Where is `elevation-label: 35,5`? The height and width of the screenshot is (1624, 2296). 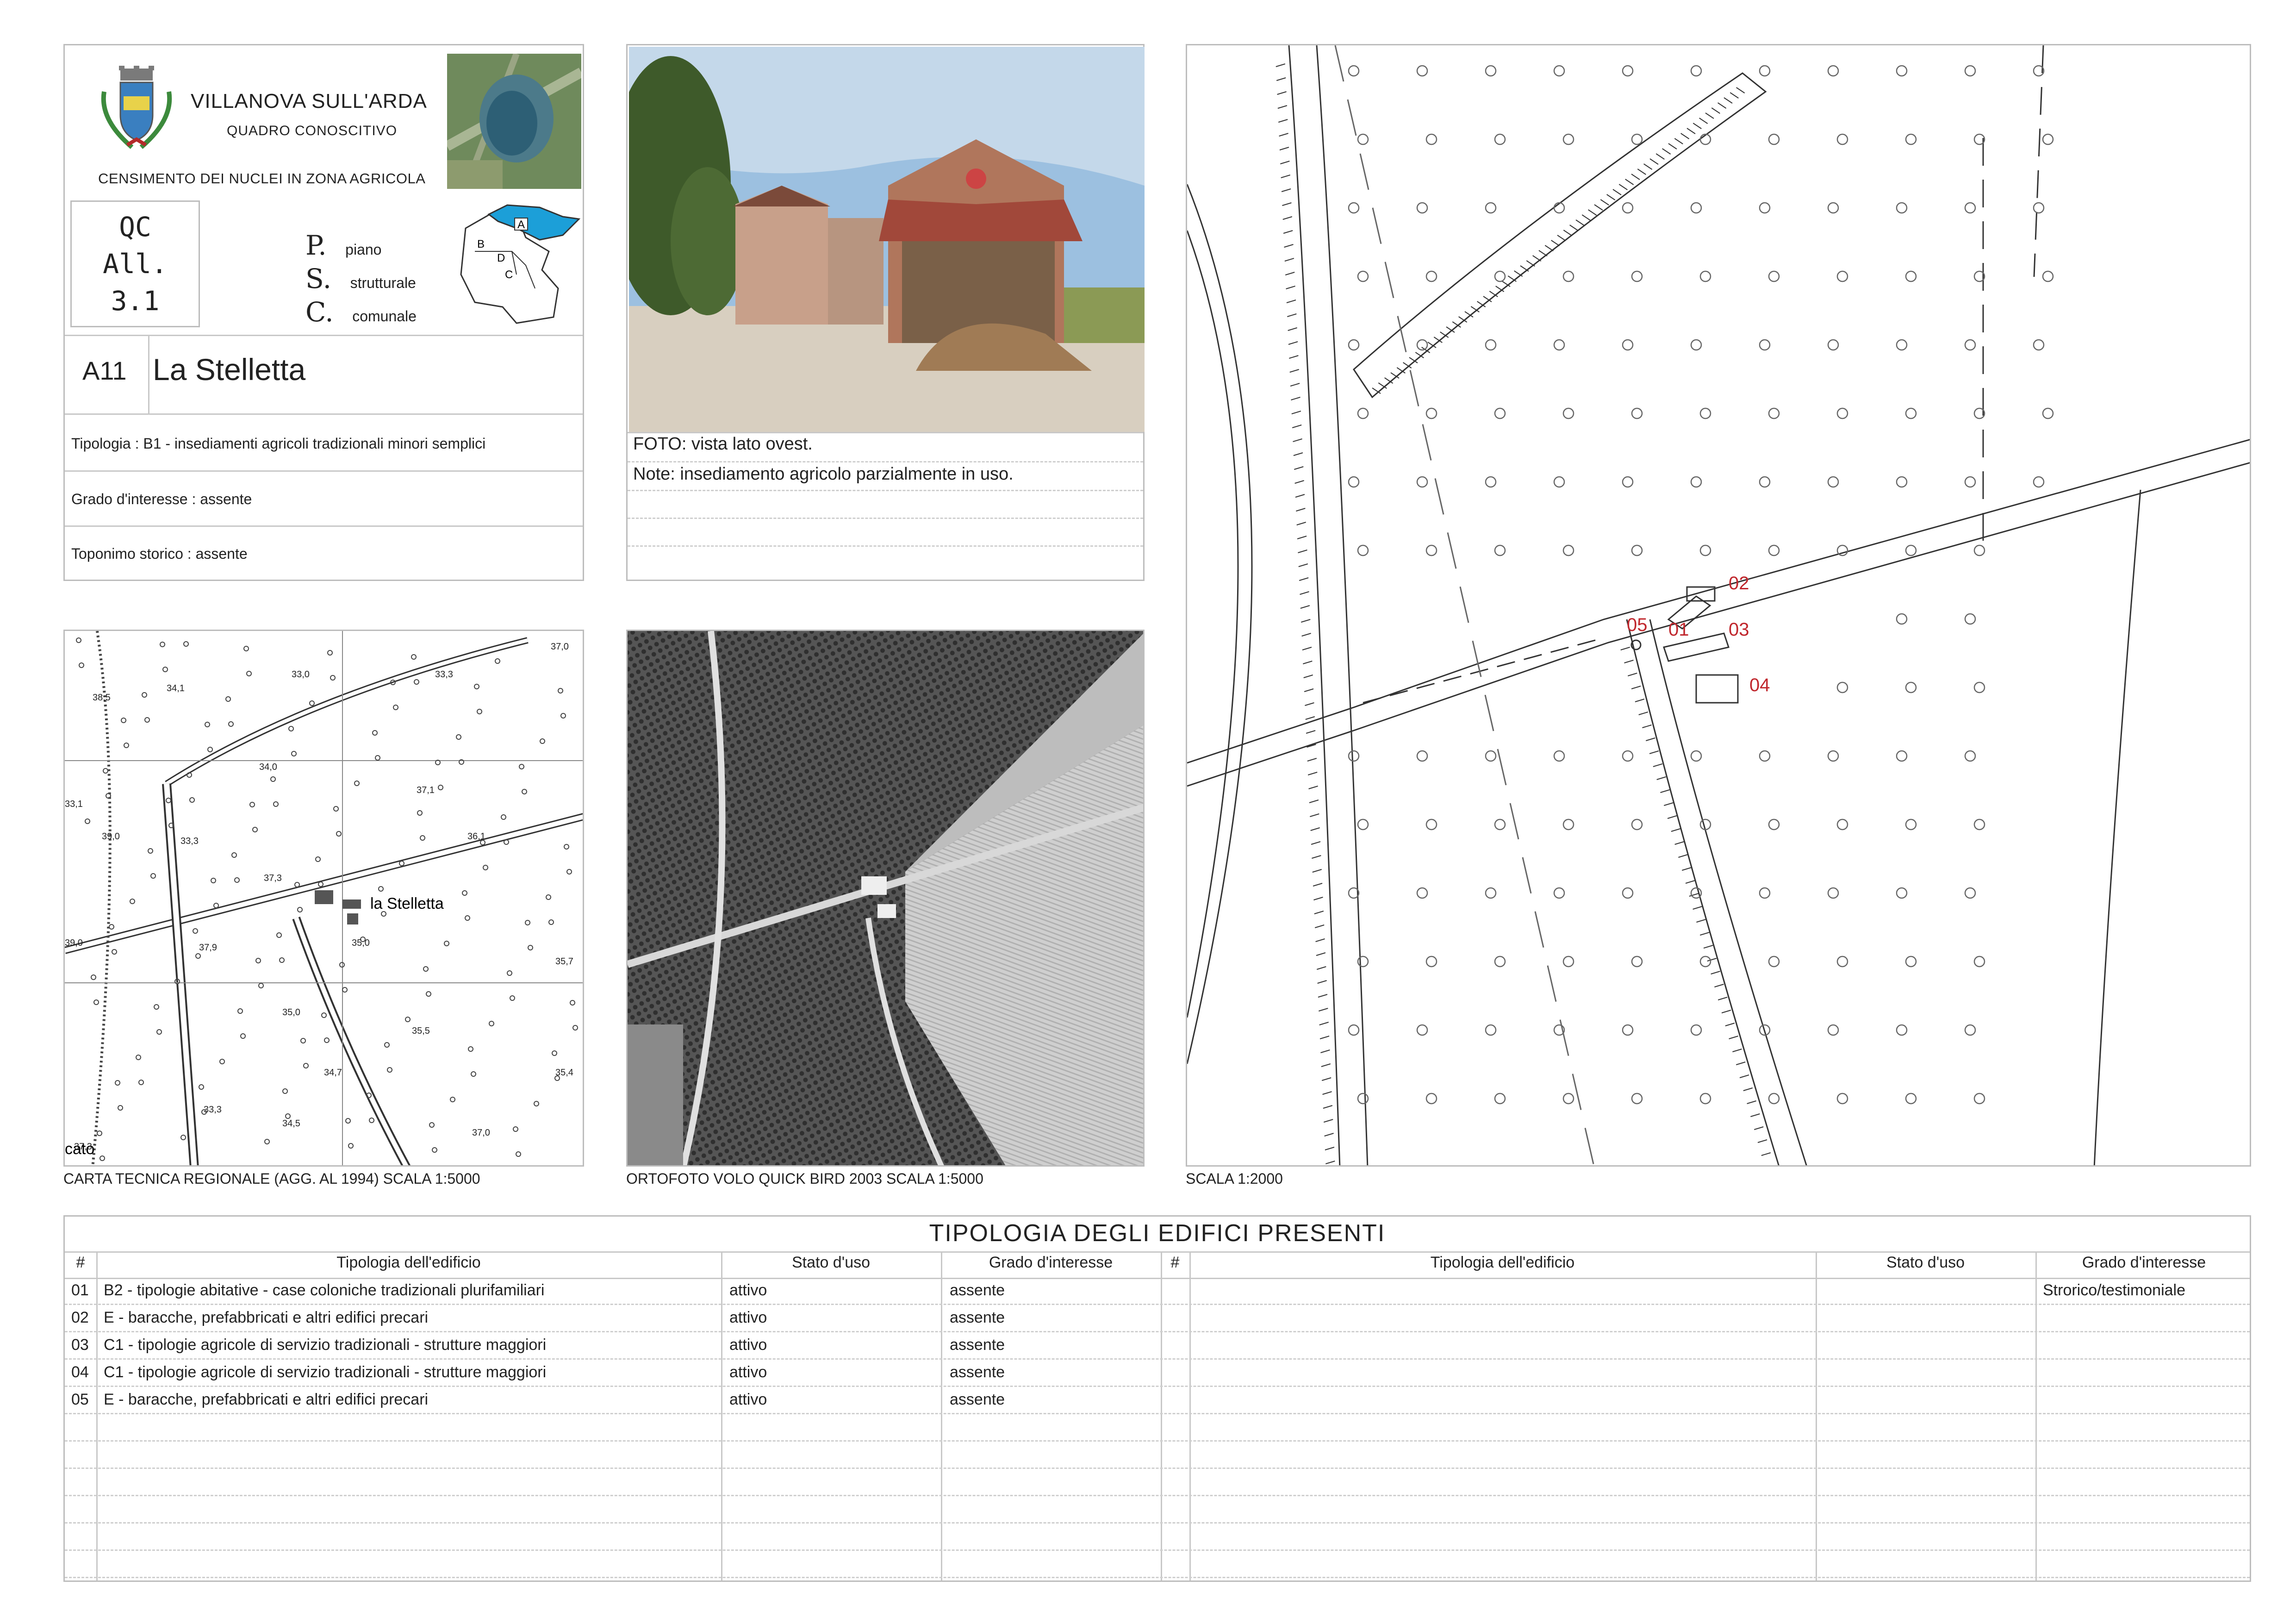 elevation-label: 35,5 is located at coordinates (421, 1031).